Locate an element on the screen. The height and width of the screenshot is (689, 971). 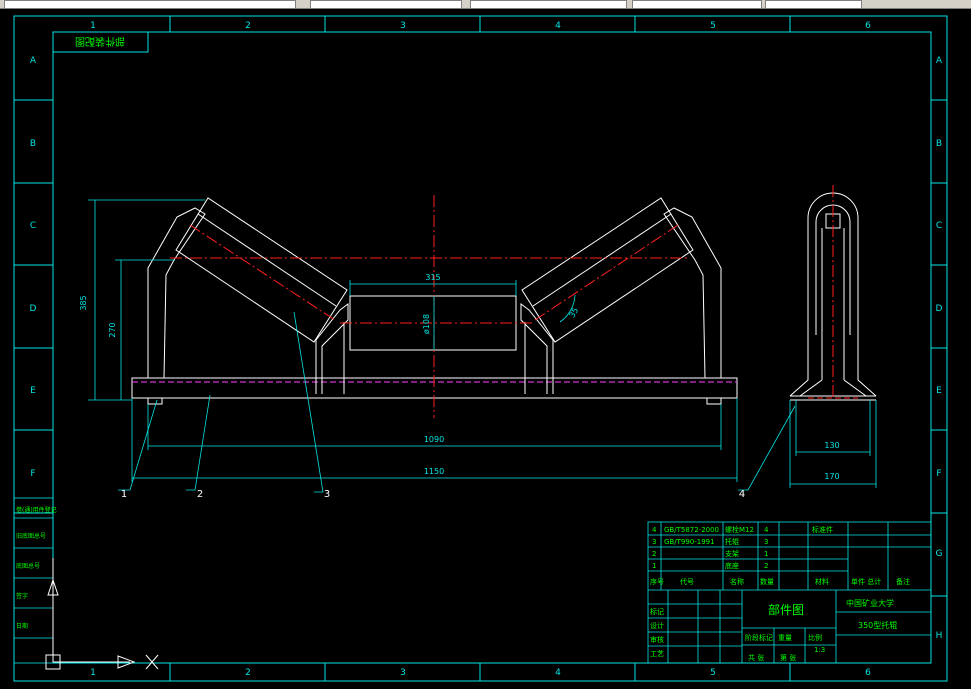
part-no: 1 is located at coordinates (654, 566).